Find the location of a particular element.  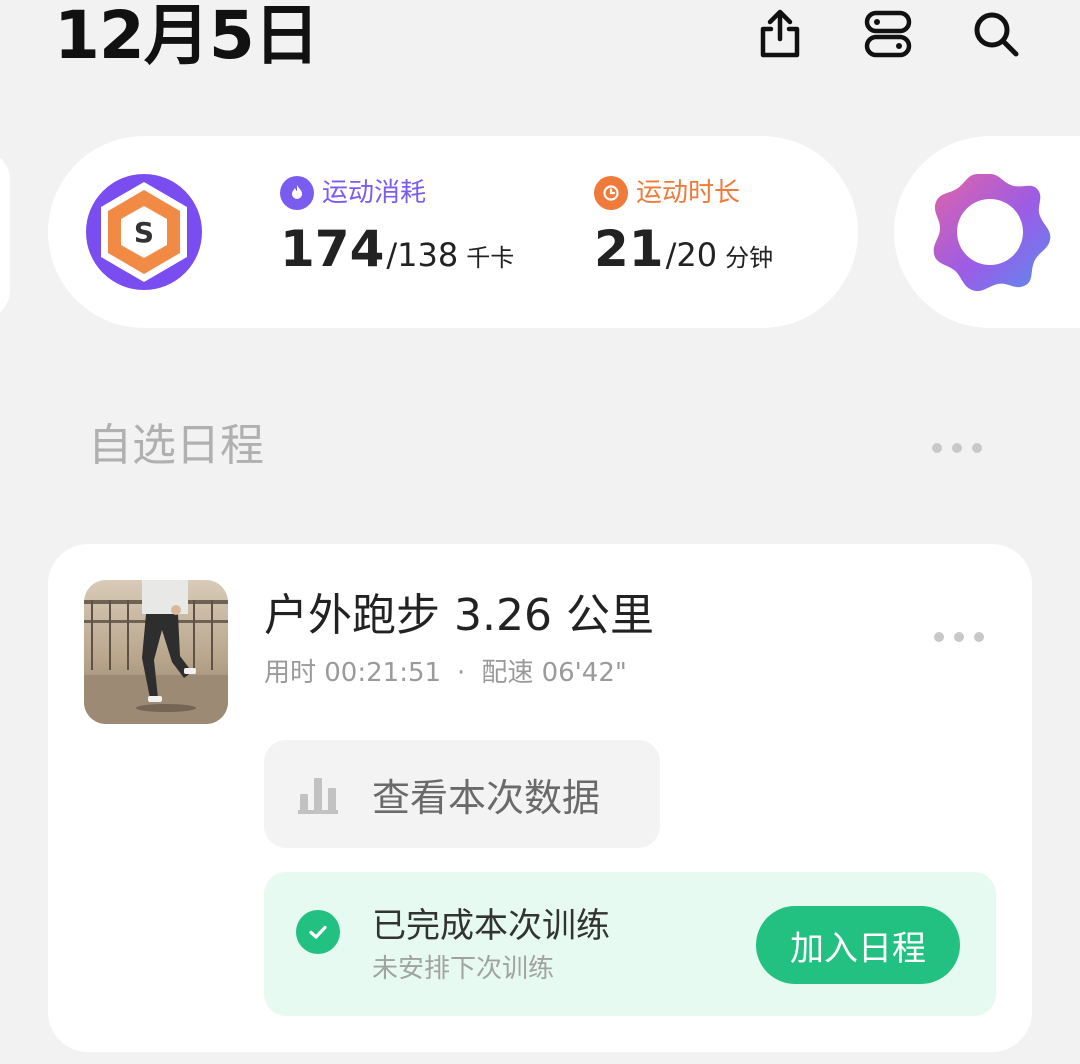

search-icon is located at coordinates (996, 34).